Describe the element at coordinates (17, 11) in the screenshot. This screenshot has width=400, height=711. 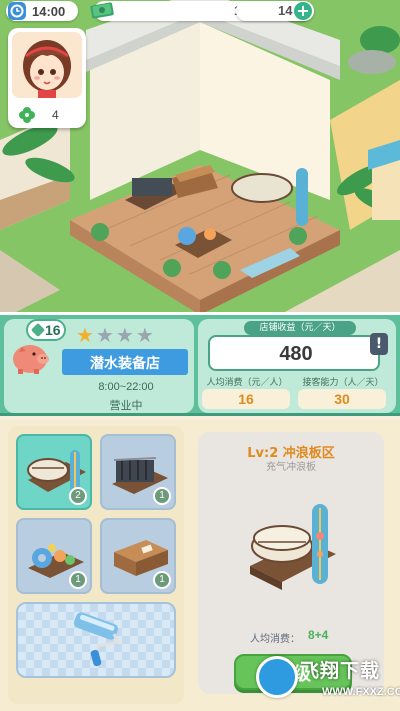
I see `clock-icon` at that location.